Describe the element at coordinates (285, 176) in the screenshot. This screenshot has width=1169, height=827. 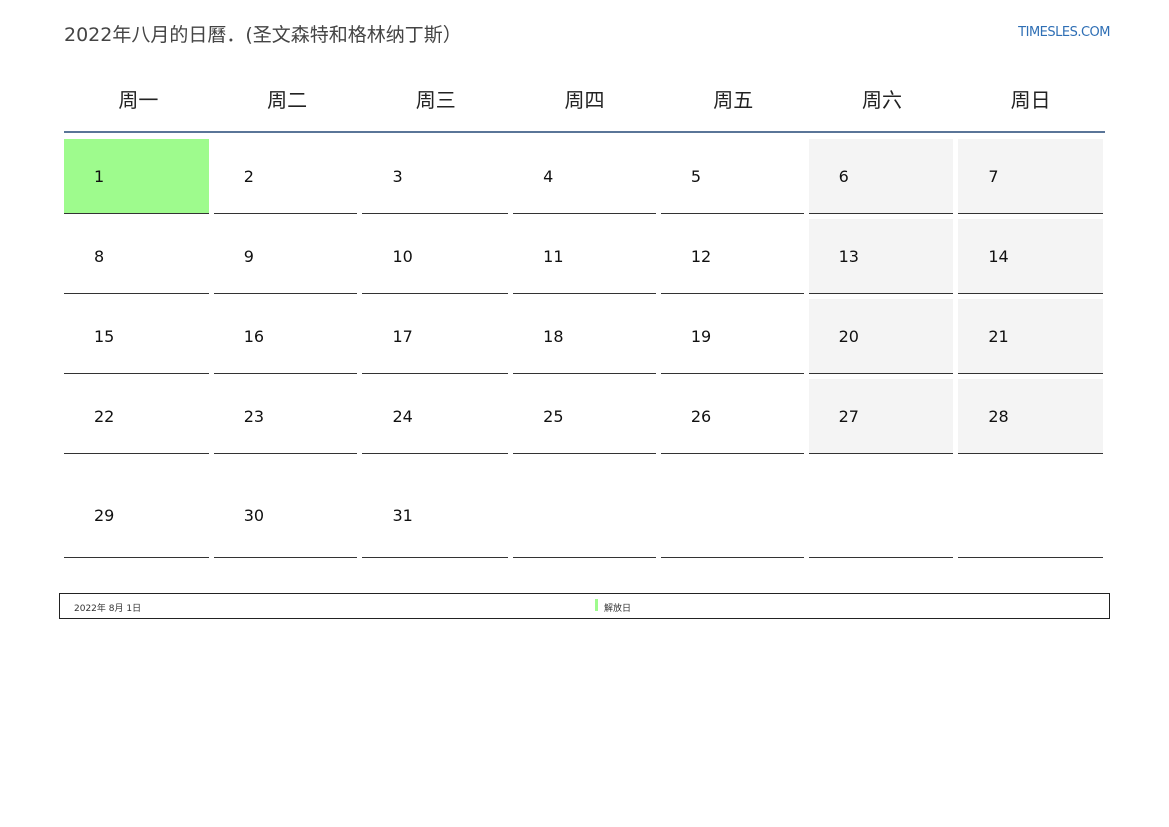
I see `day-cell: 2` at that location.